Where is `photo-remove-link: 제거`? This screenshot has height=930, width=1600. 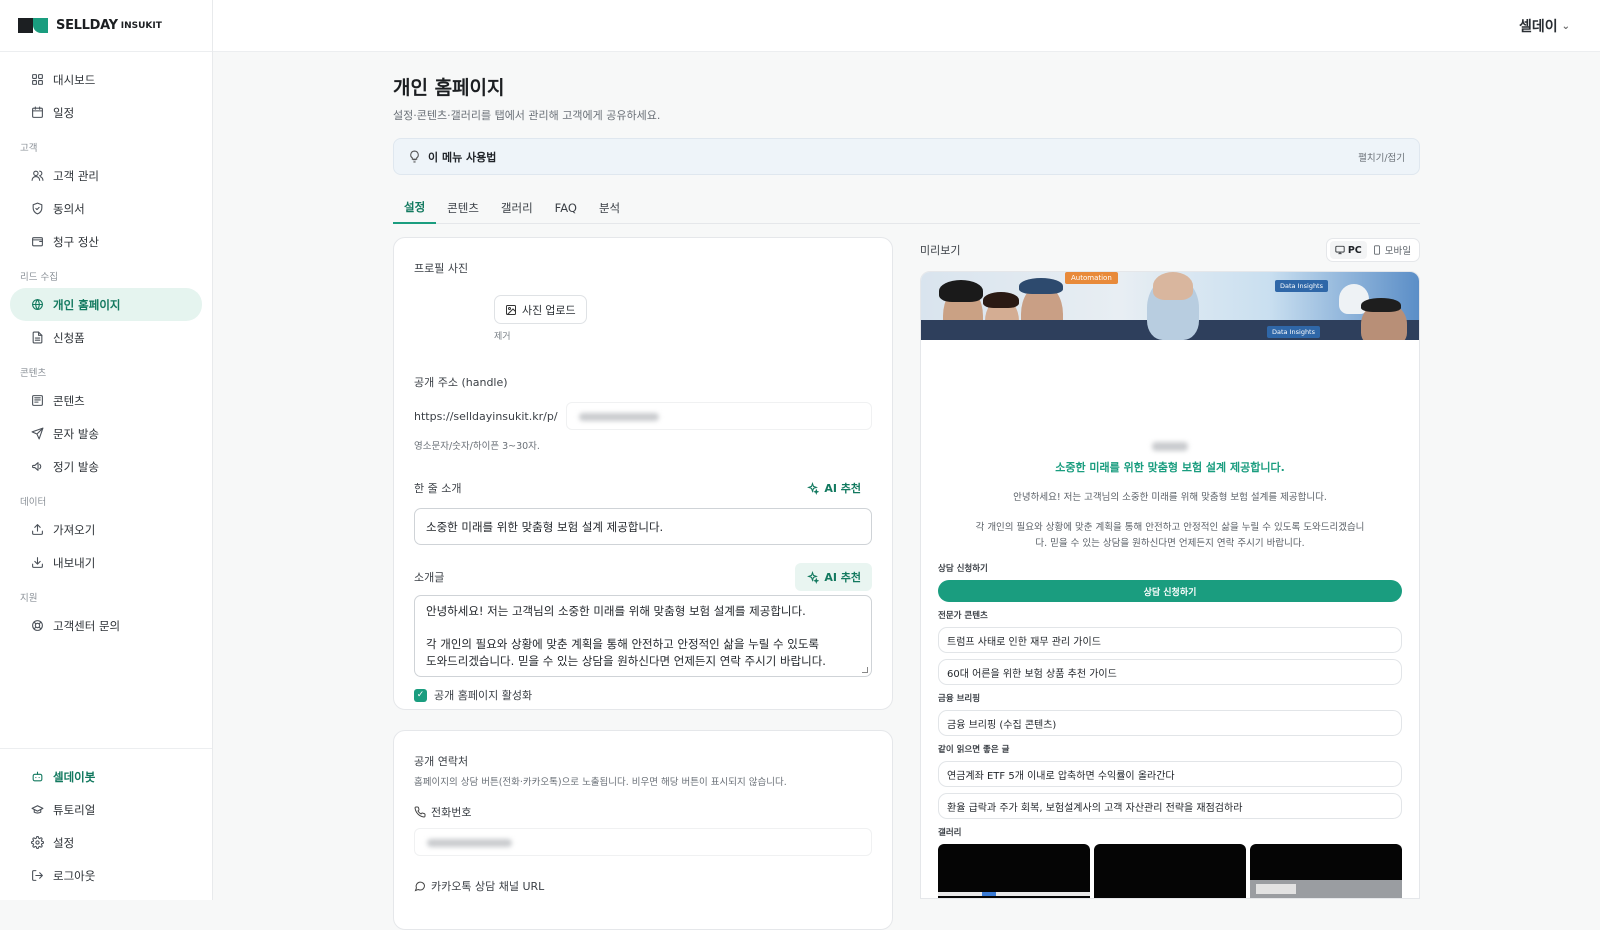 photo-remove-link: 제거 is located at coordinates (683, 335).